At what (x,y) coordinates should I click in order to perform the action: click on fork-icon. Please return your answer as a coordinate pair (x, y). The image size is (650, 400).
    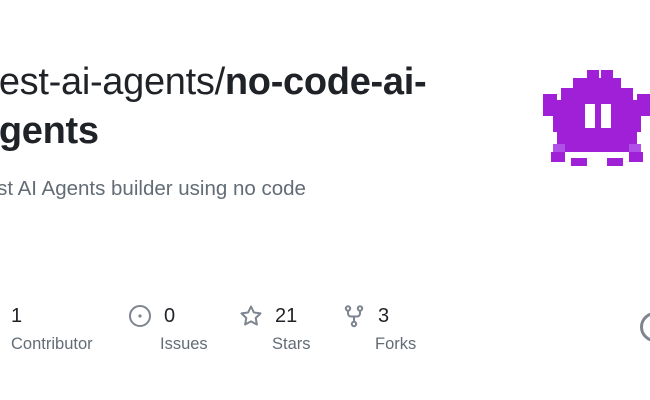
    Looking at the image, I should click on (354, 316).